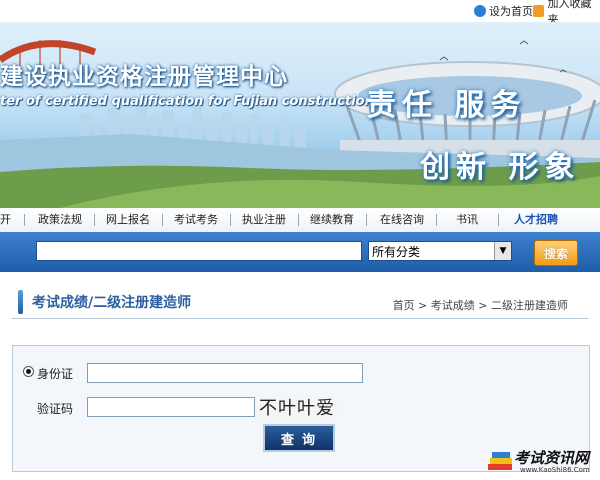 Image resolution: width=600 pixels, height=480 pixels. What do you see at coordinates (300, 13) in the screenshot?
I see `top-links-bar: 设为首页 加入收藏夹` at bounding box center [300, 13].